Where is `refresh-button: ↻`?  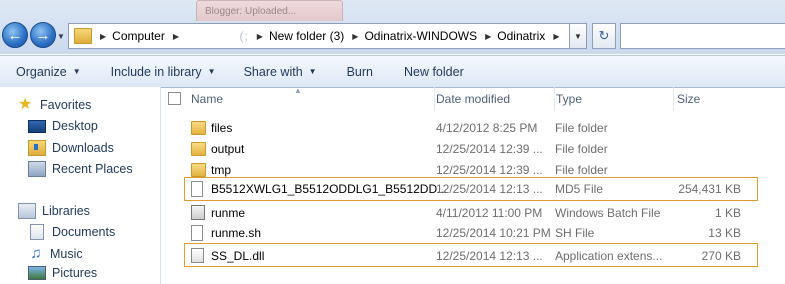 refresh-button: ↻ is located at coordinates (604, 36).